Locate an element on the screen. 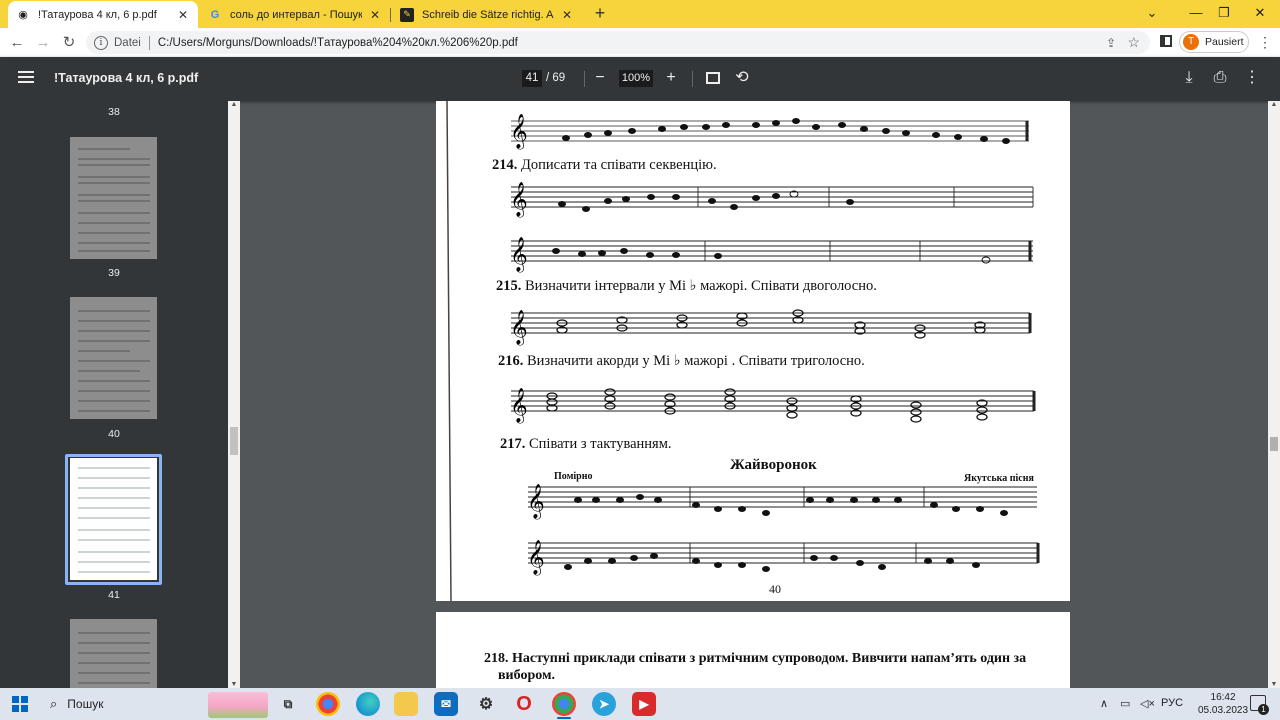 The height and width of the screenshot is (720, 1280). mail-icon: ✉ is located at coordinates (446, 704).